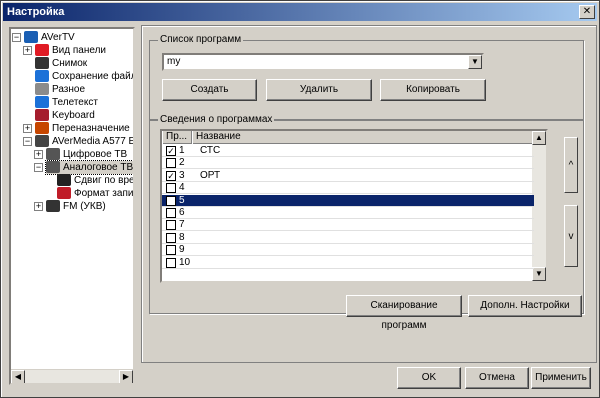  I want to click on tree-item: Keyboard, so click(65, 115).